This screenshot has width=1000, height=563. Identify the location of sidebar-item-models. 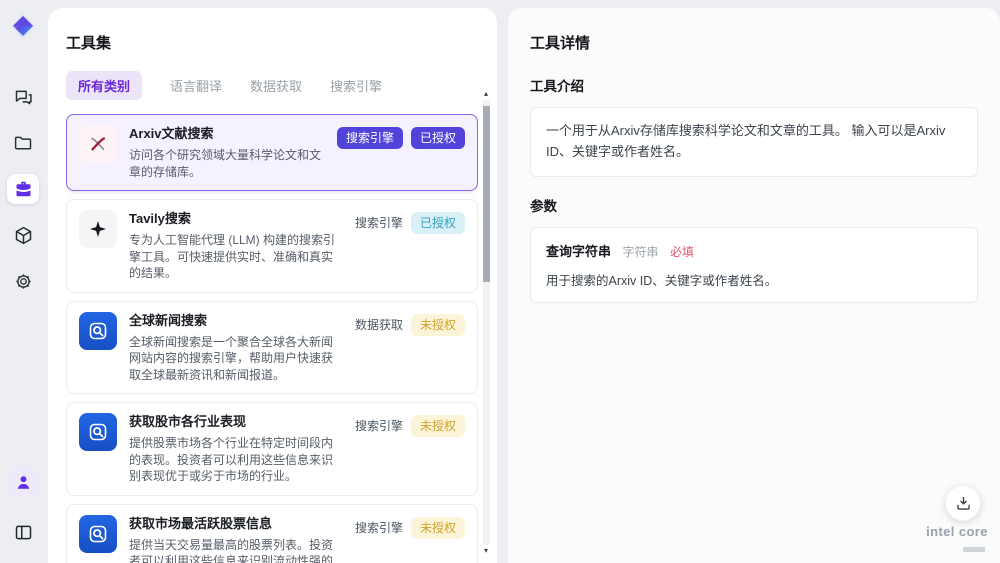
(23, 235).